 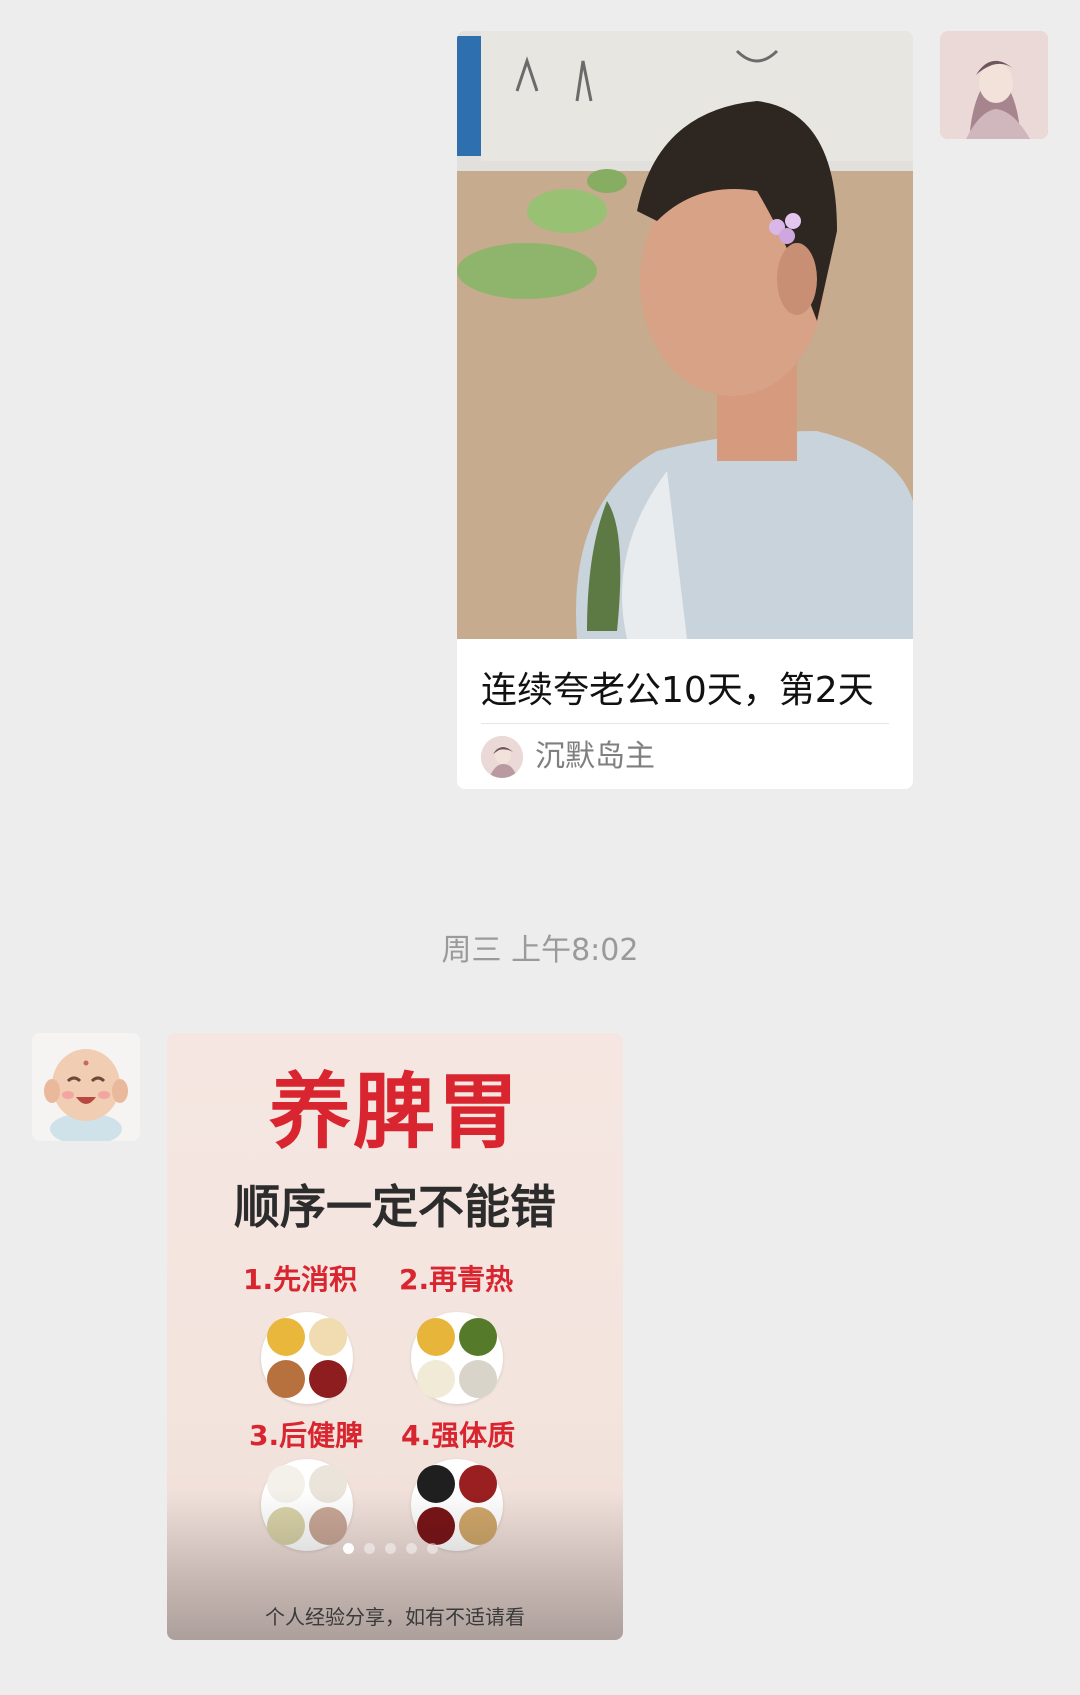 I want to click on author-avatar, so click(x=502, y=757).